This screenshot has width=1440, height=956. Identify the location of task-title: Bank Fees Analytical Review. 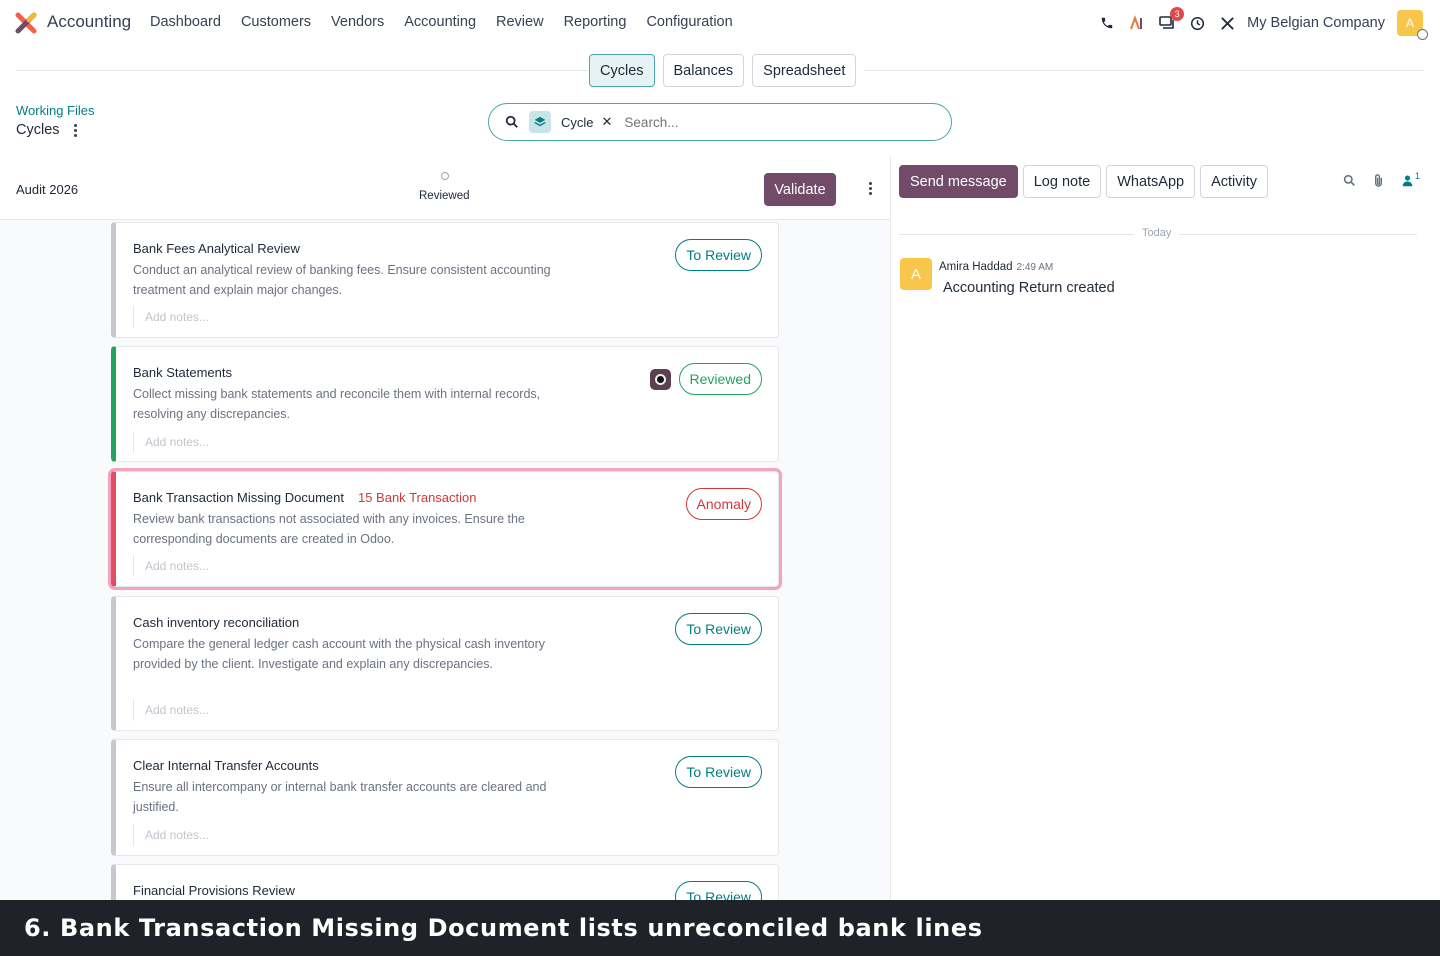
(216, 248).